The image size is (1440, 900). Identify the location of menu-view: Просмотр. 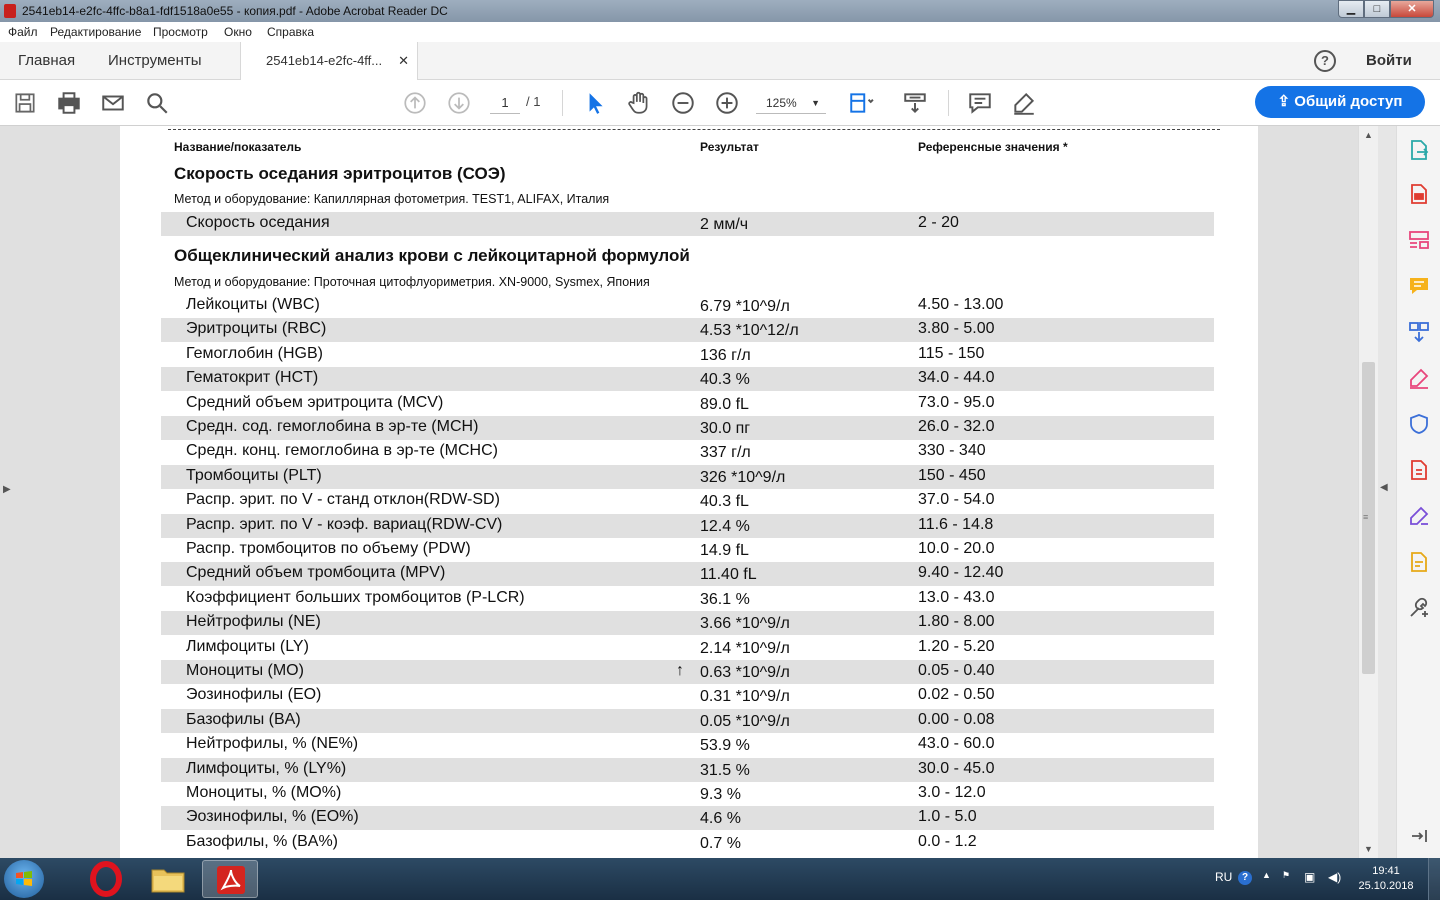
(180, 32).